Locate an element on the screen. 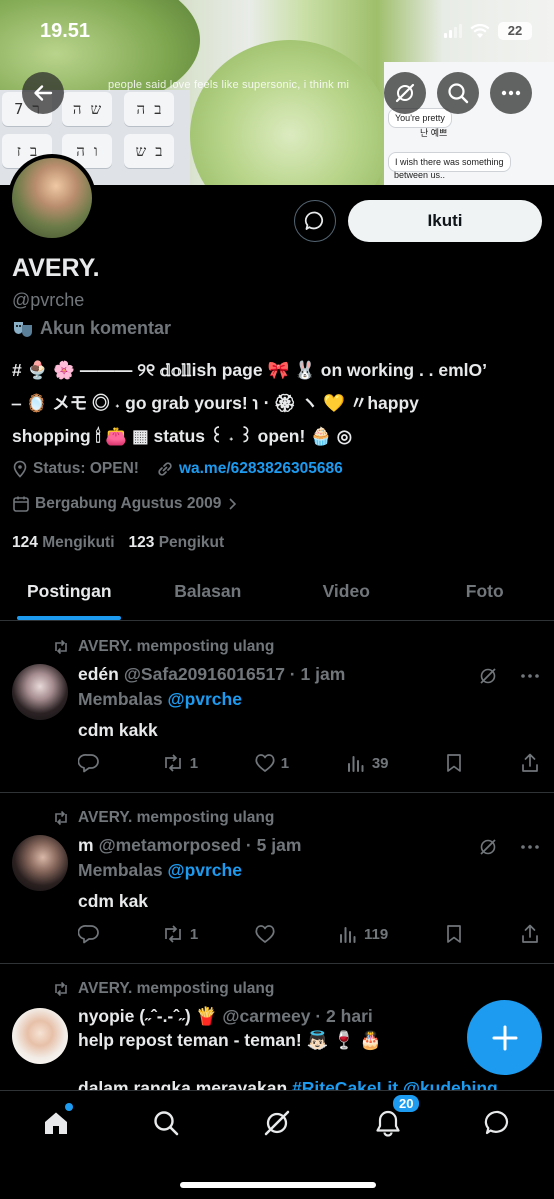  view-count: 39 is located at coordinates (380, 763).